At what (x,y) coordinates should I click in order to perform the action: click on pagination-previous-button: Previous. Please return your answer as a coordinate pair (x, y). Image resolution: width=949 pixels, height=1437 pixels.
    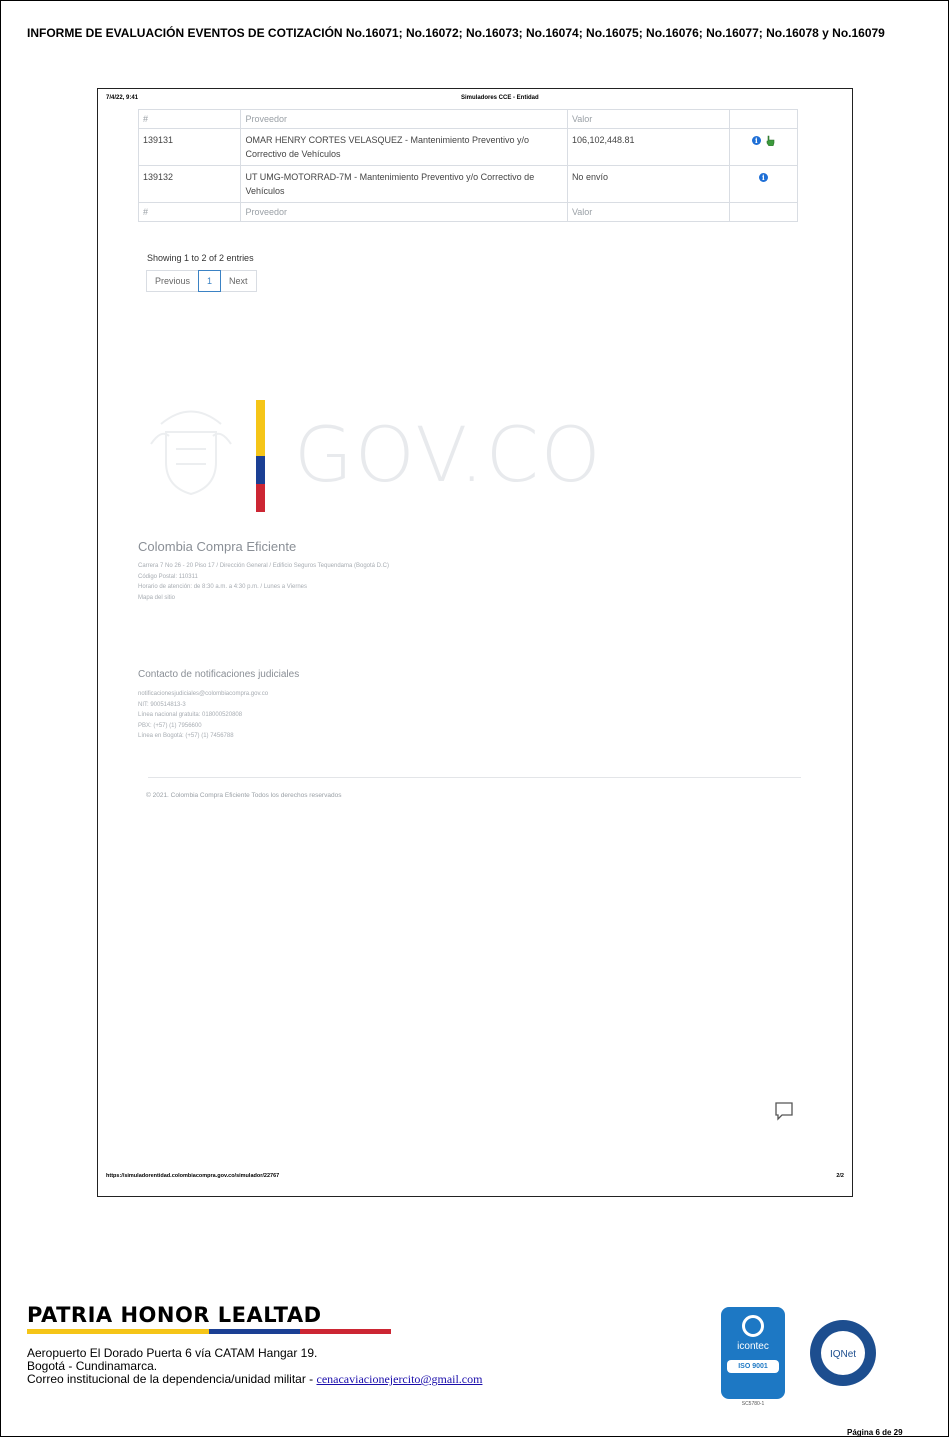
    Looking at the image, I should click on (173, 281).